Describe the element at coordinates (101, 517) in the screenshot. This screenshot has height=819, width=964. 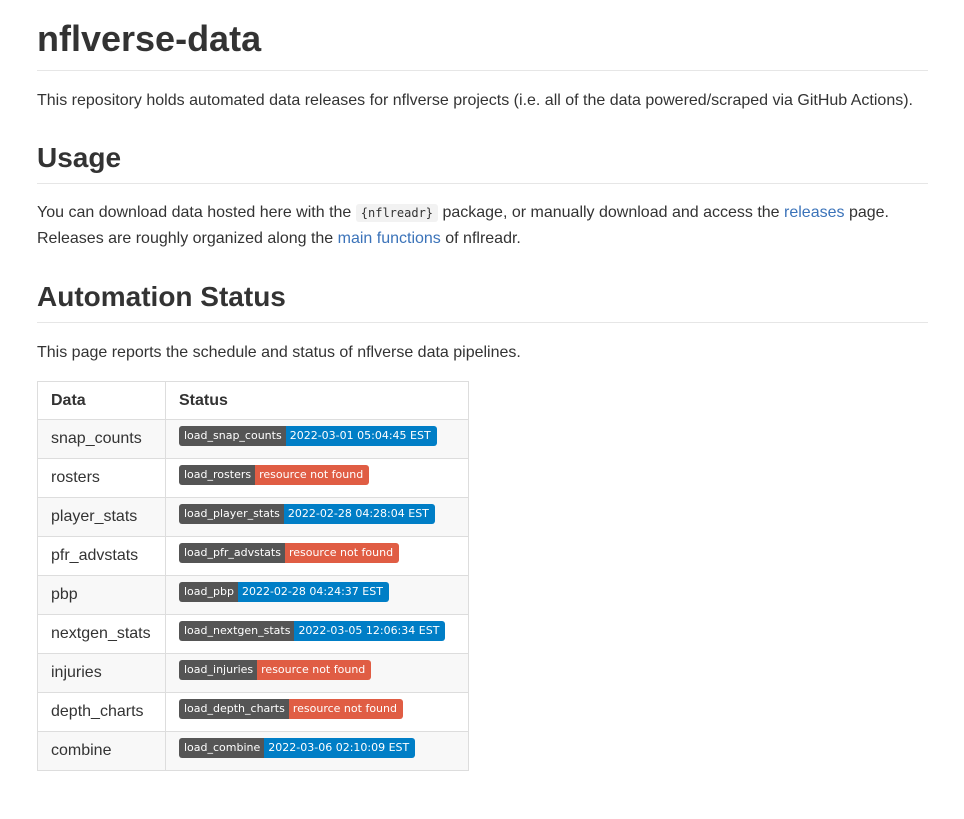
I see `data-cell: player_stats` at that location.